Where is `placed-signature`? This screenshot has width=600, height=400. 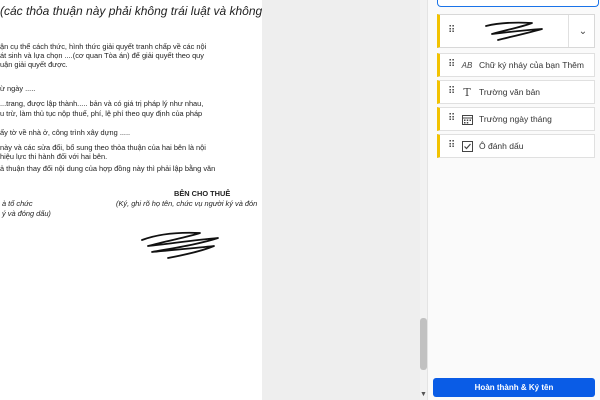 placed-signature is located at coordinates (183, 244).